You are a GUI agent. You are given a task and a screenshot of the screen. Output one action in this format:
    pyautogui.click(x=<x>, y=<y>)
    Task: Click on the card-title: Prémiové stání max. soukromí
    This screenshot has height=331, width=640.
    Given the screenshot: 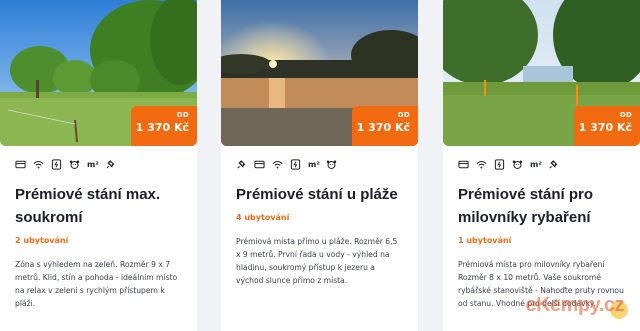 What is the action you would take?
    pyautogui.click(x=98, y=201)
    